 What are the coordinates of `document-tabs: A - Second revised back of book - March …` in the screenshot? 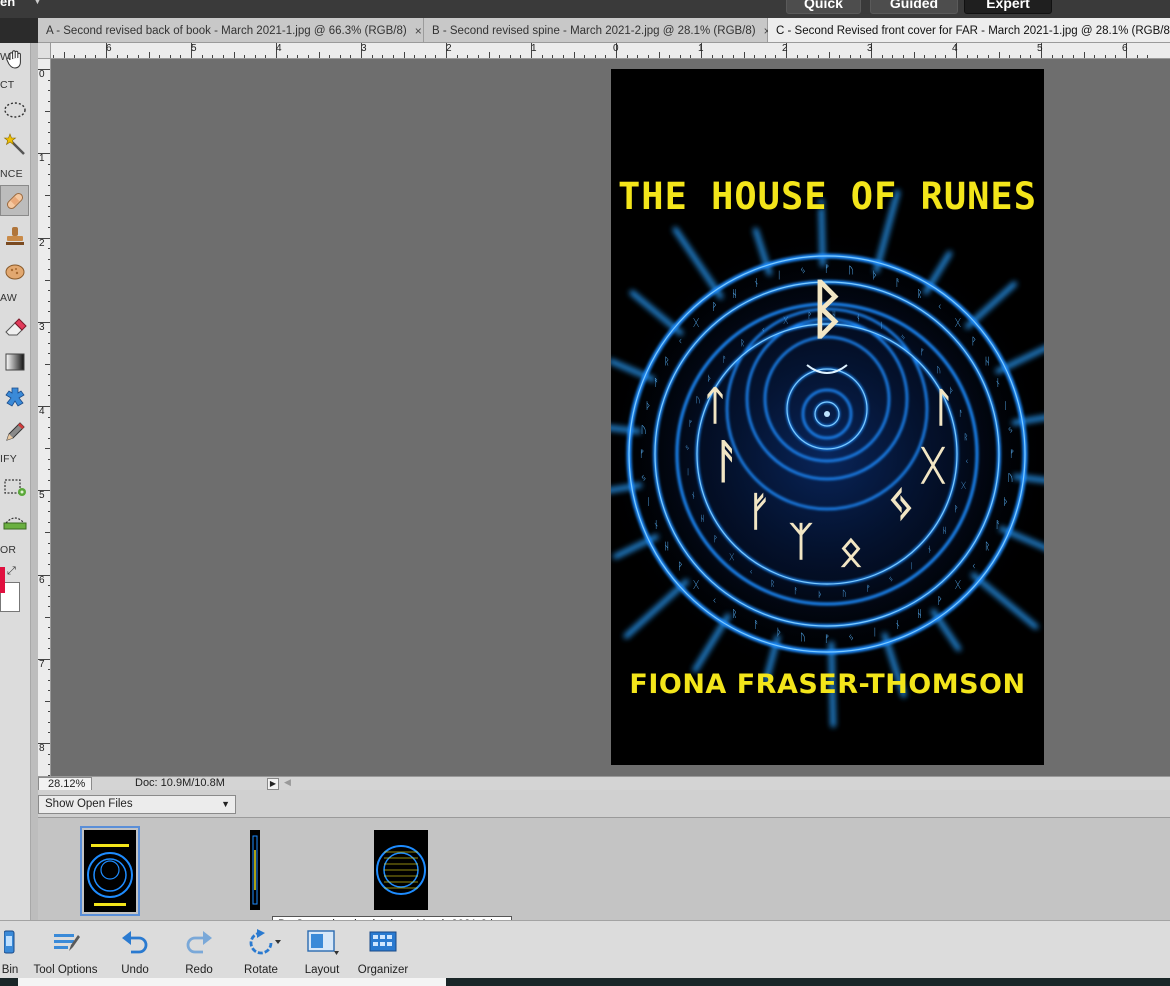 It's located at (604, 30).